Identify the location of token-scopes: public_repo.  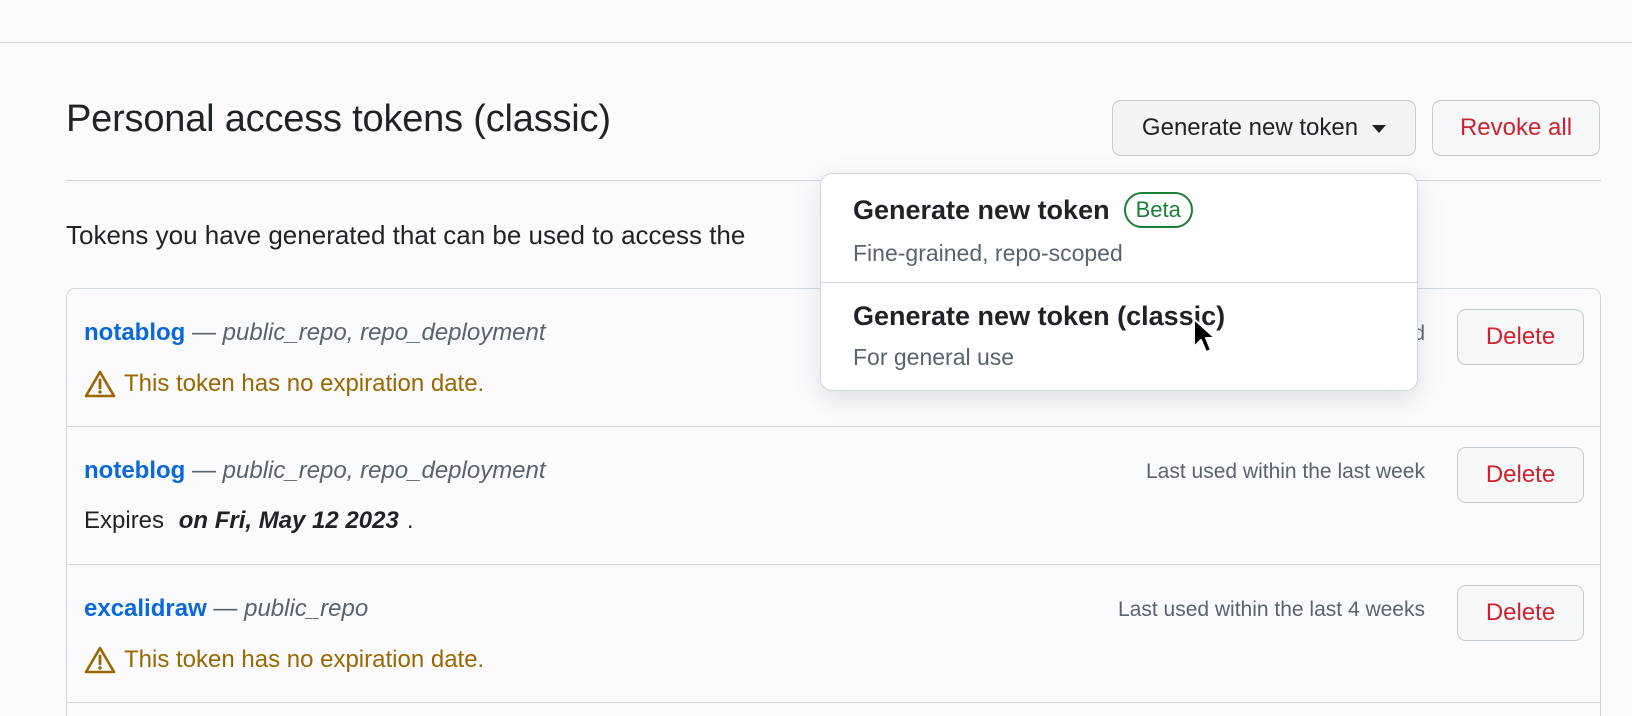
(306, 608).